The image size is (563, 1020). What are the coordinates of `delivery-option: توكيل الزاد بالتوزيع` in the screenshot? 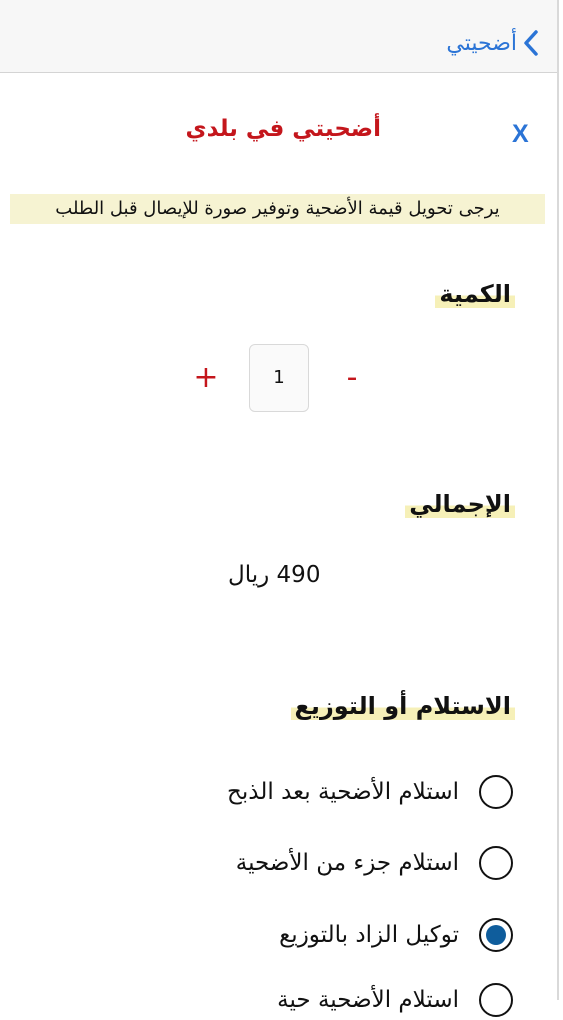 It's located at (396, 935).